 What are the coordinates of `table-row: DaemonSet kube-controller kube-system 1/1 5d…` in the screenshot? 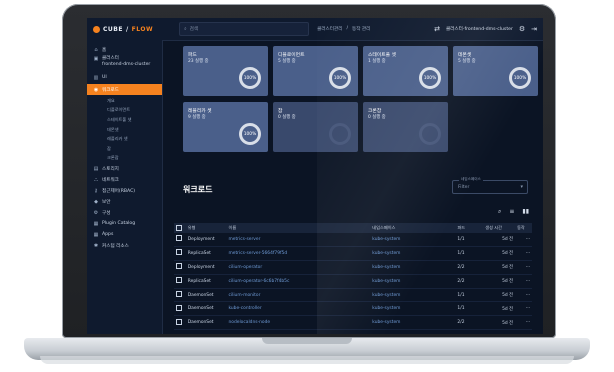 It's located at (353, 309).